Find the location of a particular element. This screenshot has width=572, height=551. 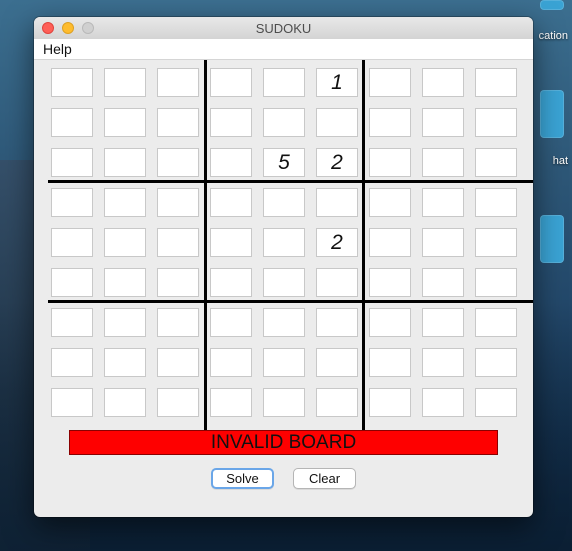

clear-button: Clear is located at coordinates (324, 478).